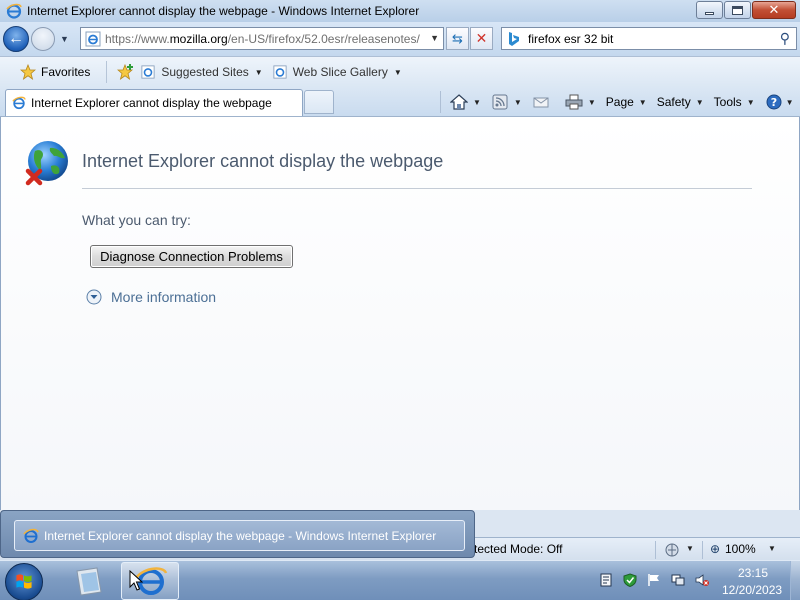 The height and width of the screenshot is (600, 800). I want to click on action-center-icon, so click(606, 580).